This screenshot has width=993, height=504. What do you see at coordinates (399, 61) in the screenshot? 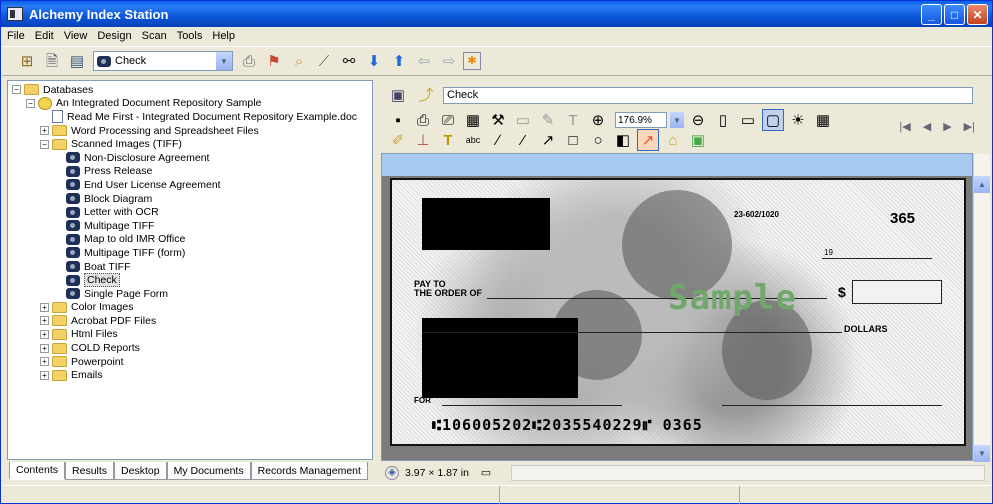
I see `arrow-up-icon: ⬆` at bounding box center [399, 61].